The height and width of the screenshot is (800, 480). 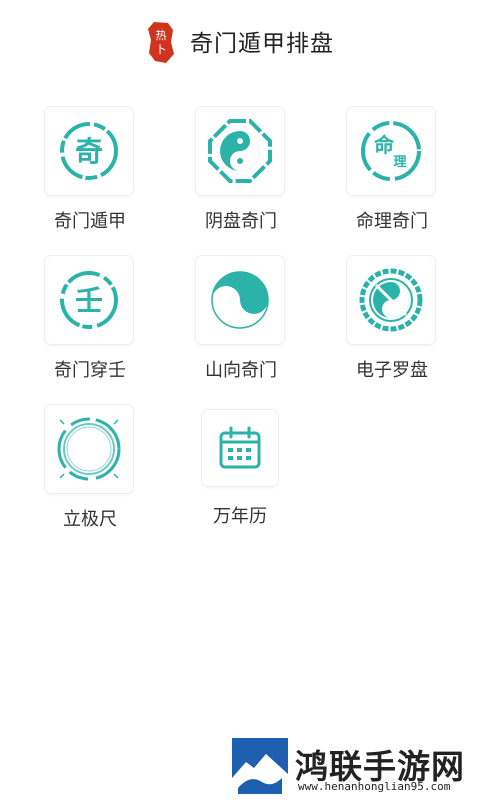 I want to click on tile-shanxiang-qimen: 山 向 山向奇门, so click(x=241, y=318).